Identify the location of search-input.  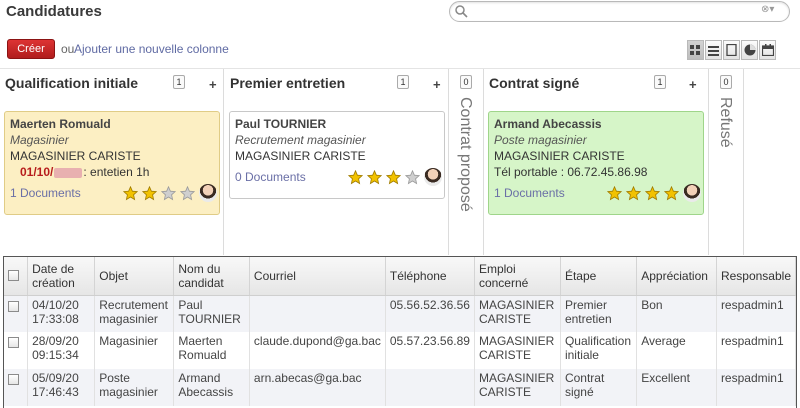
(610, 11).